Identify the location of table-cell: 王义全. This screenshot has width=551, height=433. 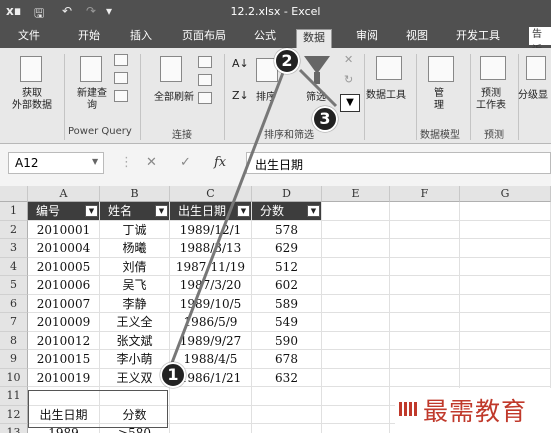
(135, 322).